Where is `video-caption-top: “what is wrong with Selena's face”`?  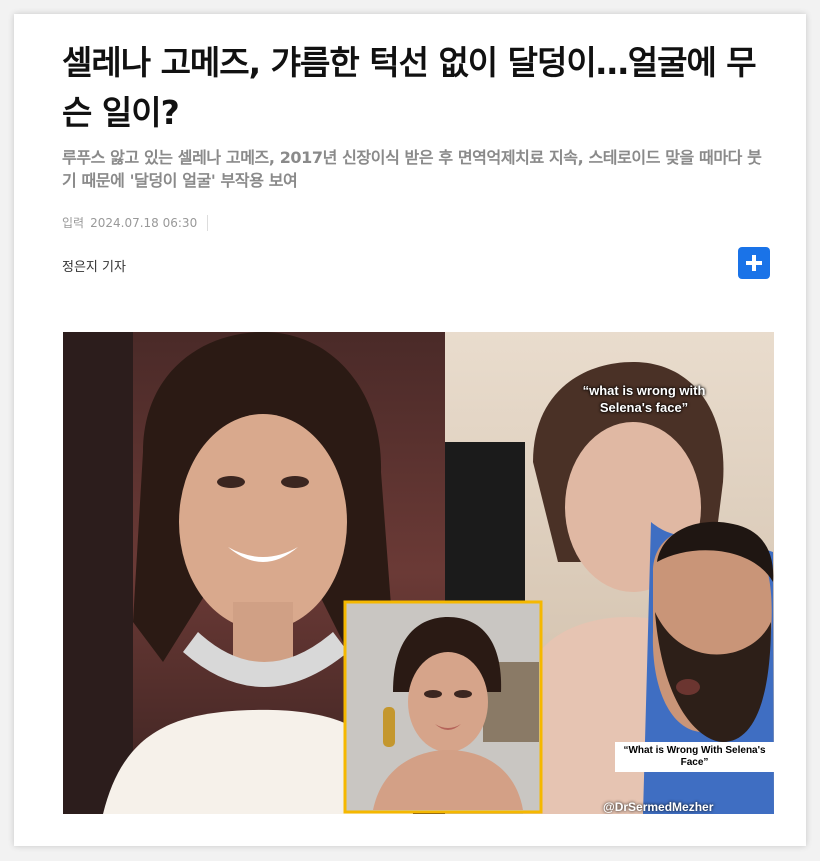 video-caption-top: “what is wrong with Selena's face” is located at coordinates (644, 399).